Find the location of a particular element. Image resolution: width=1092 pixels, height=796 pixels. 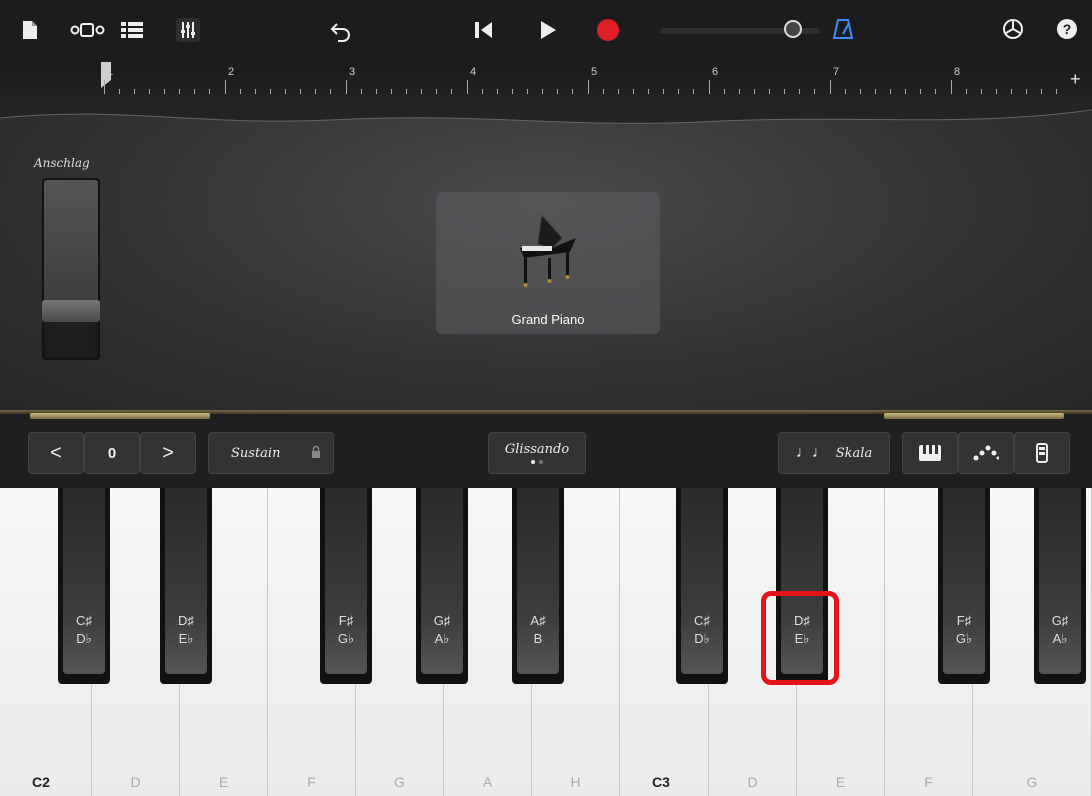

keyboard-icon is located at coordinates (930, 453).